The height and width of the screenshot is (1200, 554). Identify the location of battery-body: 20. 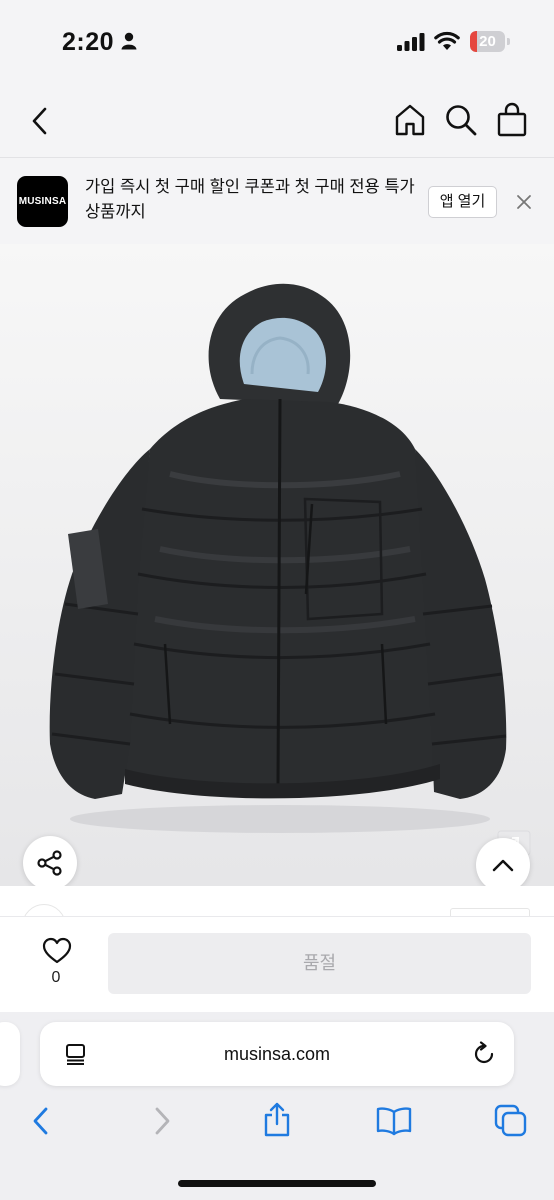
(487, 41).